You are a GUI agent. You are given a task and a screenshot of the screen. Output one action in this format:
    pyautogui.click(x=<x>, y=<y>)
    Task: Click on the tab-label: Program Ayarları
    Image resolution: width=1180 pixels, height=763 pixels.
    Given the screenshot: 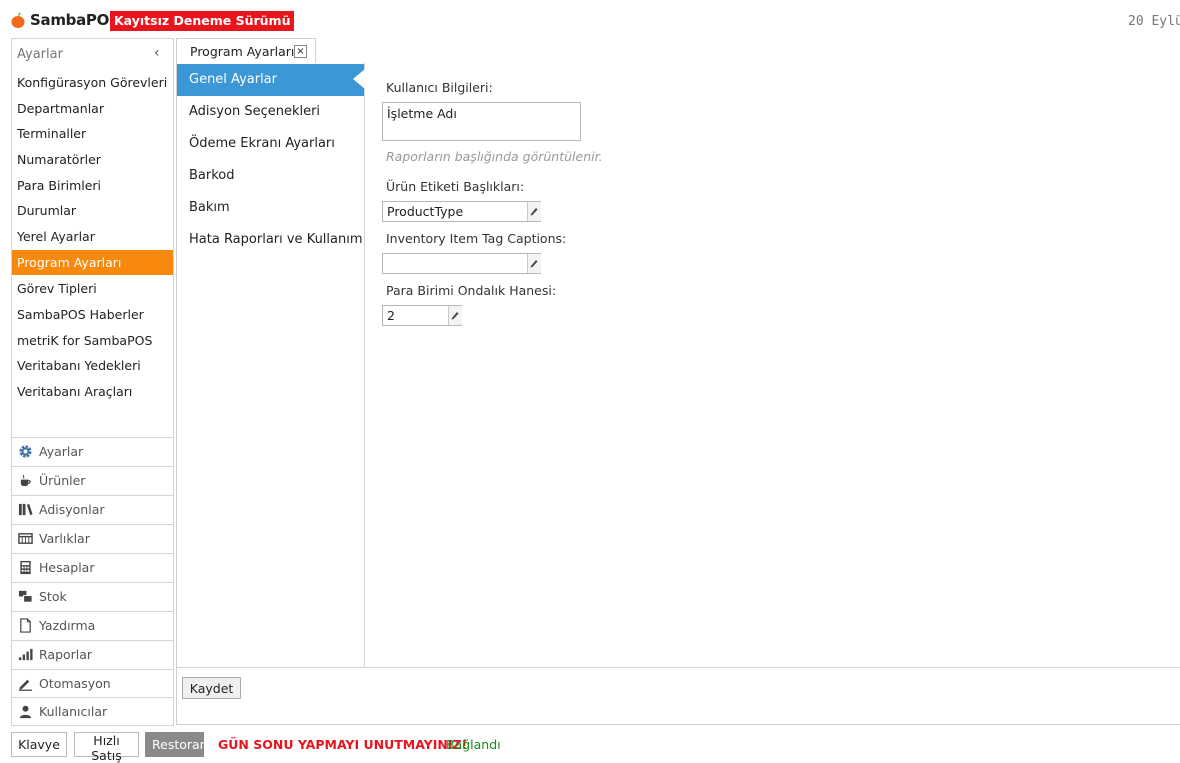 What is the action you would take?
    pyautogui.click(x=242, y=51)
    